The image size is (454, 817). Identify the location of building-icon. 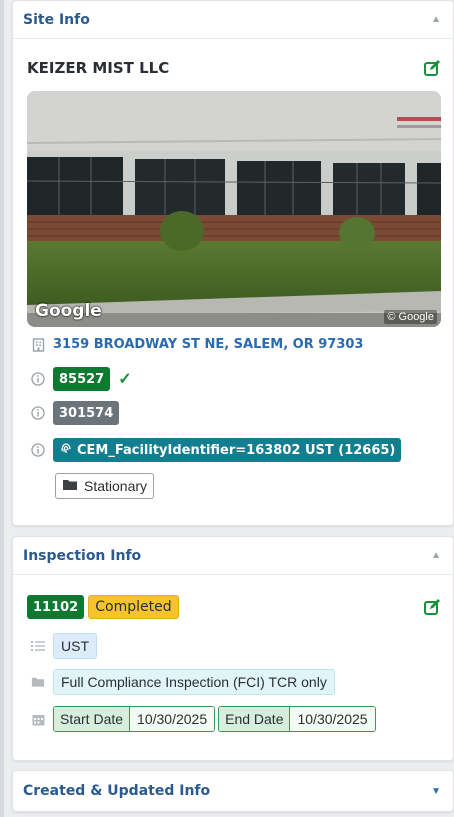
(38, 344).